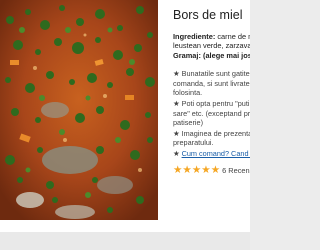 The height and width of the screenshot is (250, 320). Describe the element at coordinates (188, 123) in the screenshot. I see `note-line: patiserie)` at that location.